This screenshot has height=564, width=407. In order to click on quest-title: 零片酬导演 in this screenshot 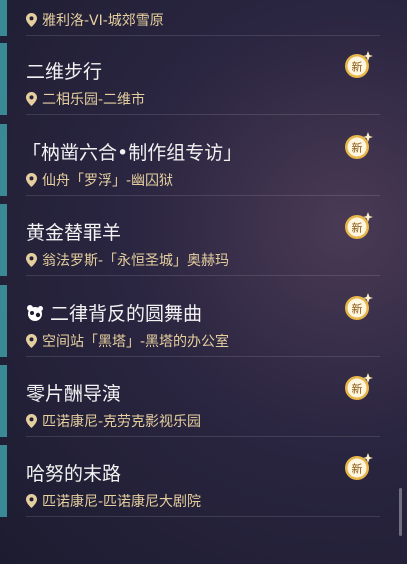, I will do `click(73, 392)`.